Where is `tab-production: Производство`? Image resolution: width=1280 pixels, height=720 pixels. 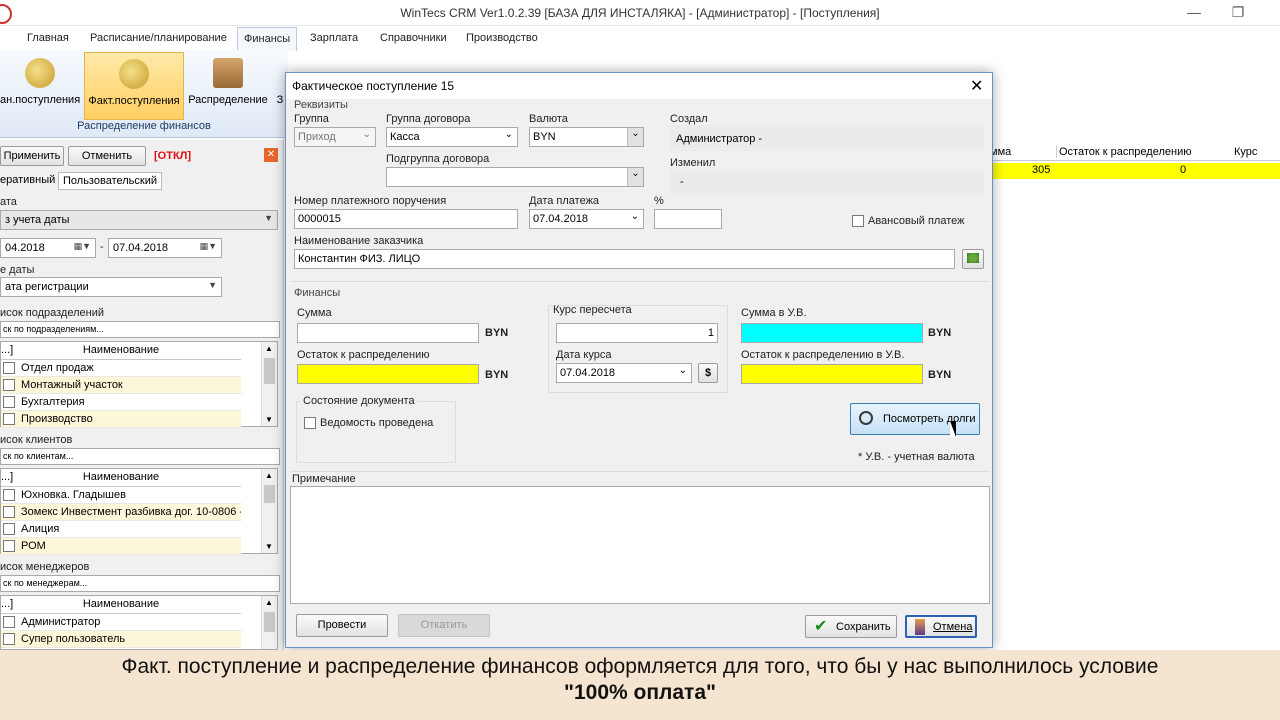 tab-production: Производство is located at coordinates (502, 38).